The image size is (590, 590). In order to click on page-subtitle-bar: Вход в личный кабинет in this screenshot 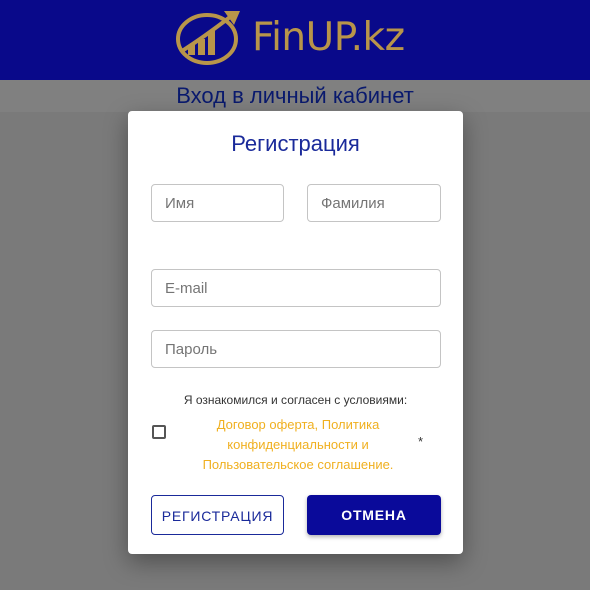, I will do `click(295, 96)`.